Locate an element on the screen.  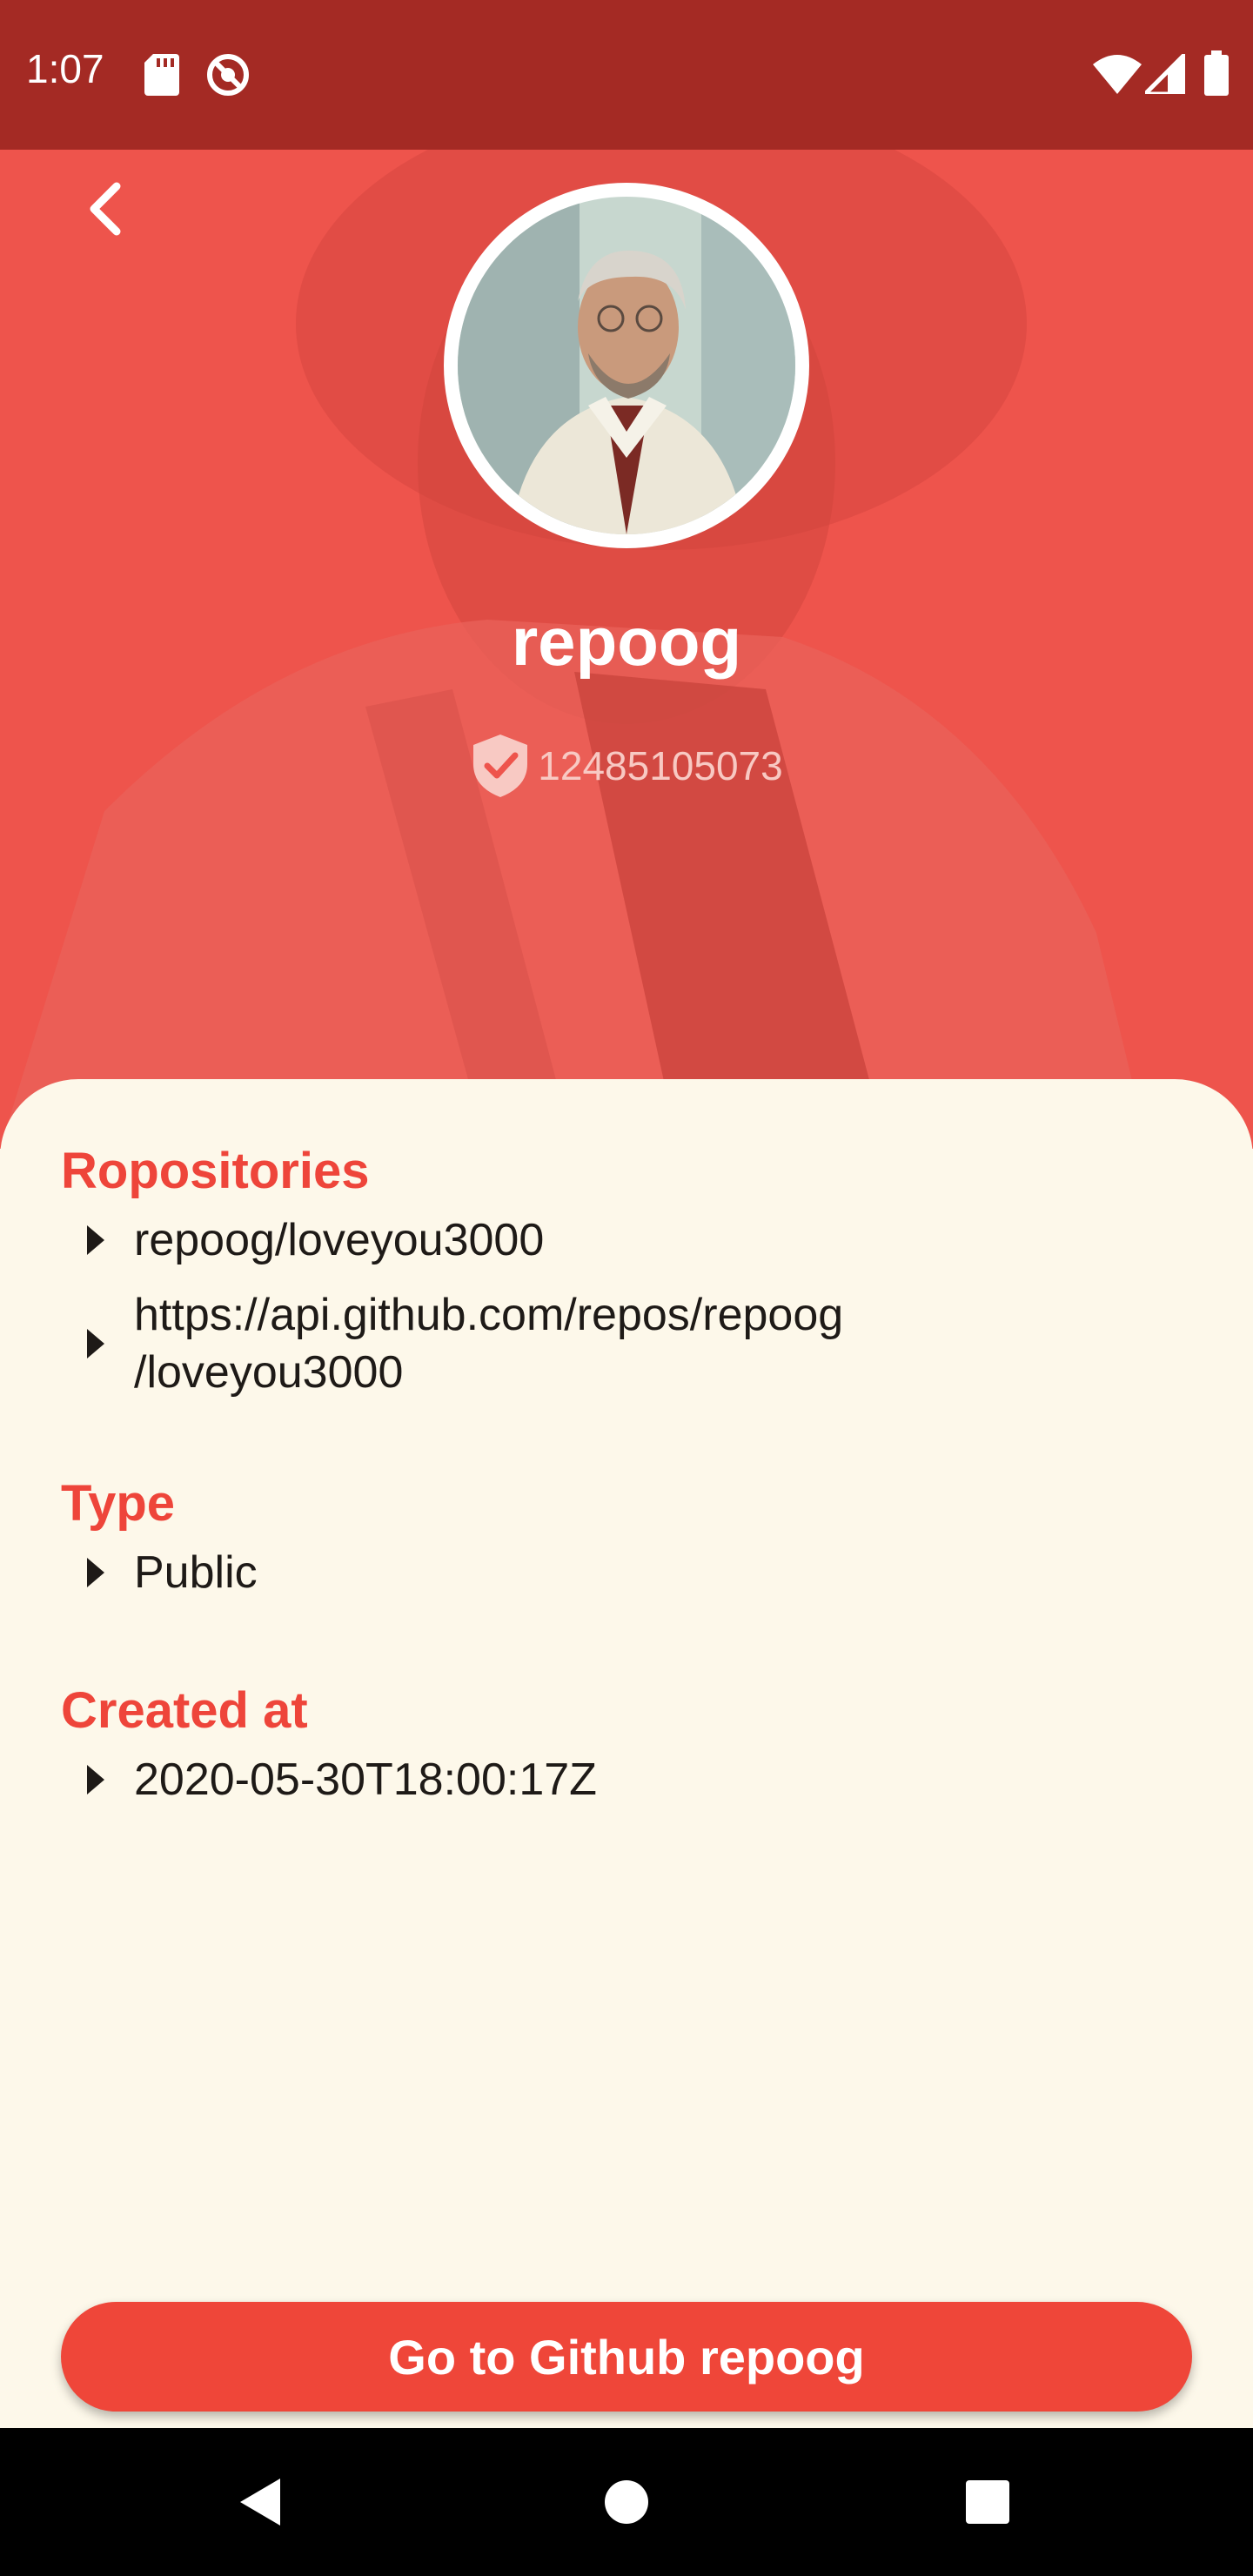
username: repoog is located at coordinates (626, 641).